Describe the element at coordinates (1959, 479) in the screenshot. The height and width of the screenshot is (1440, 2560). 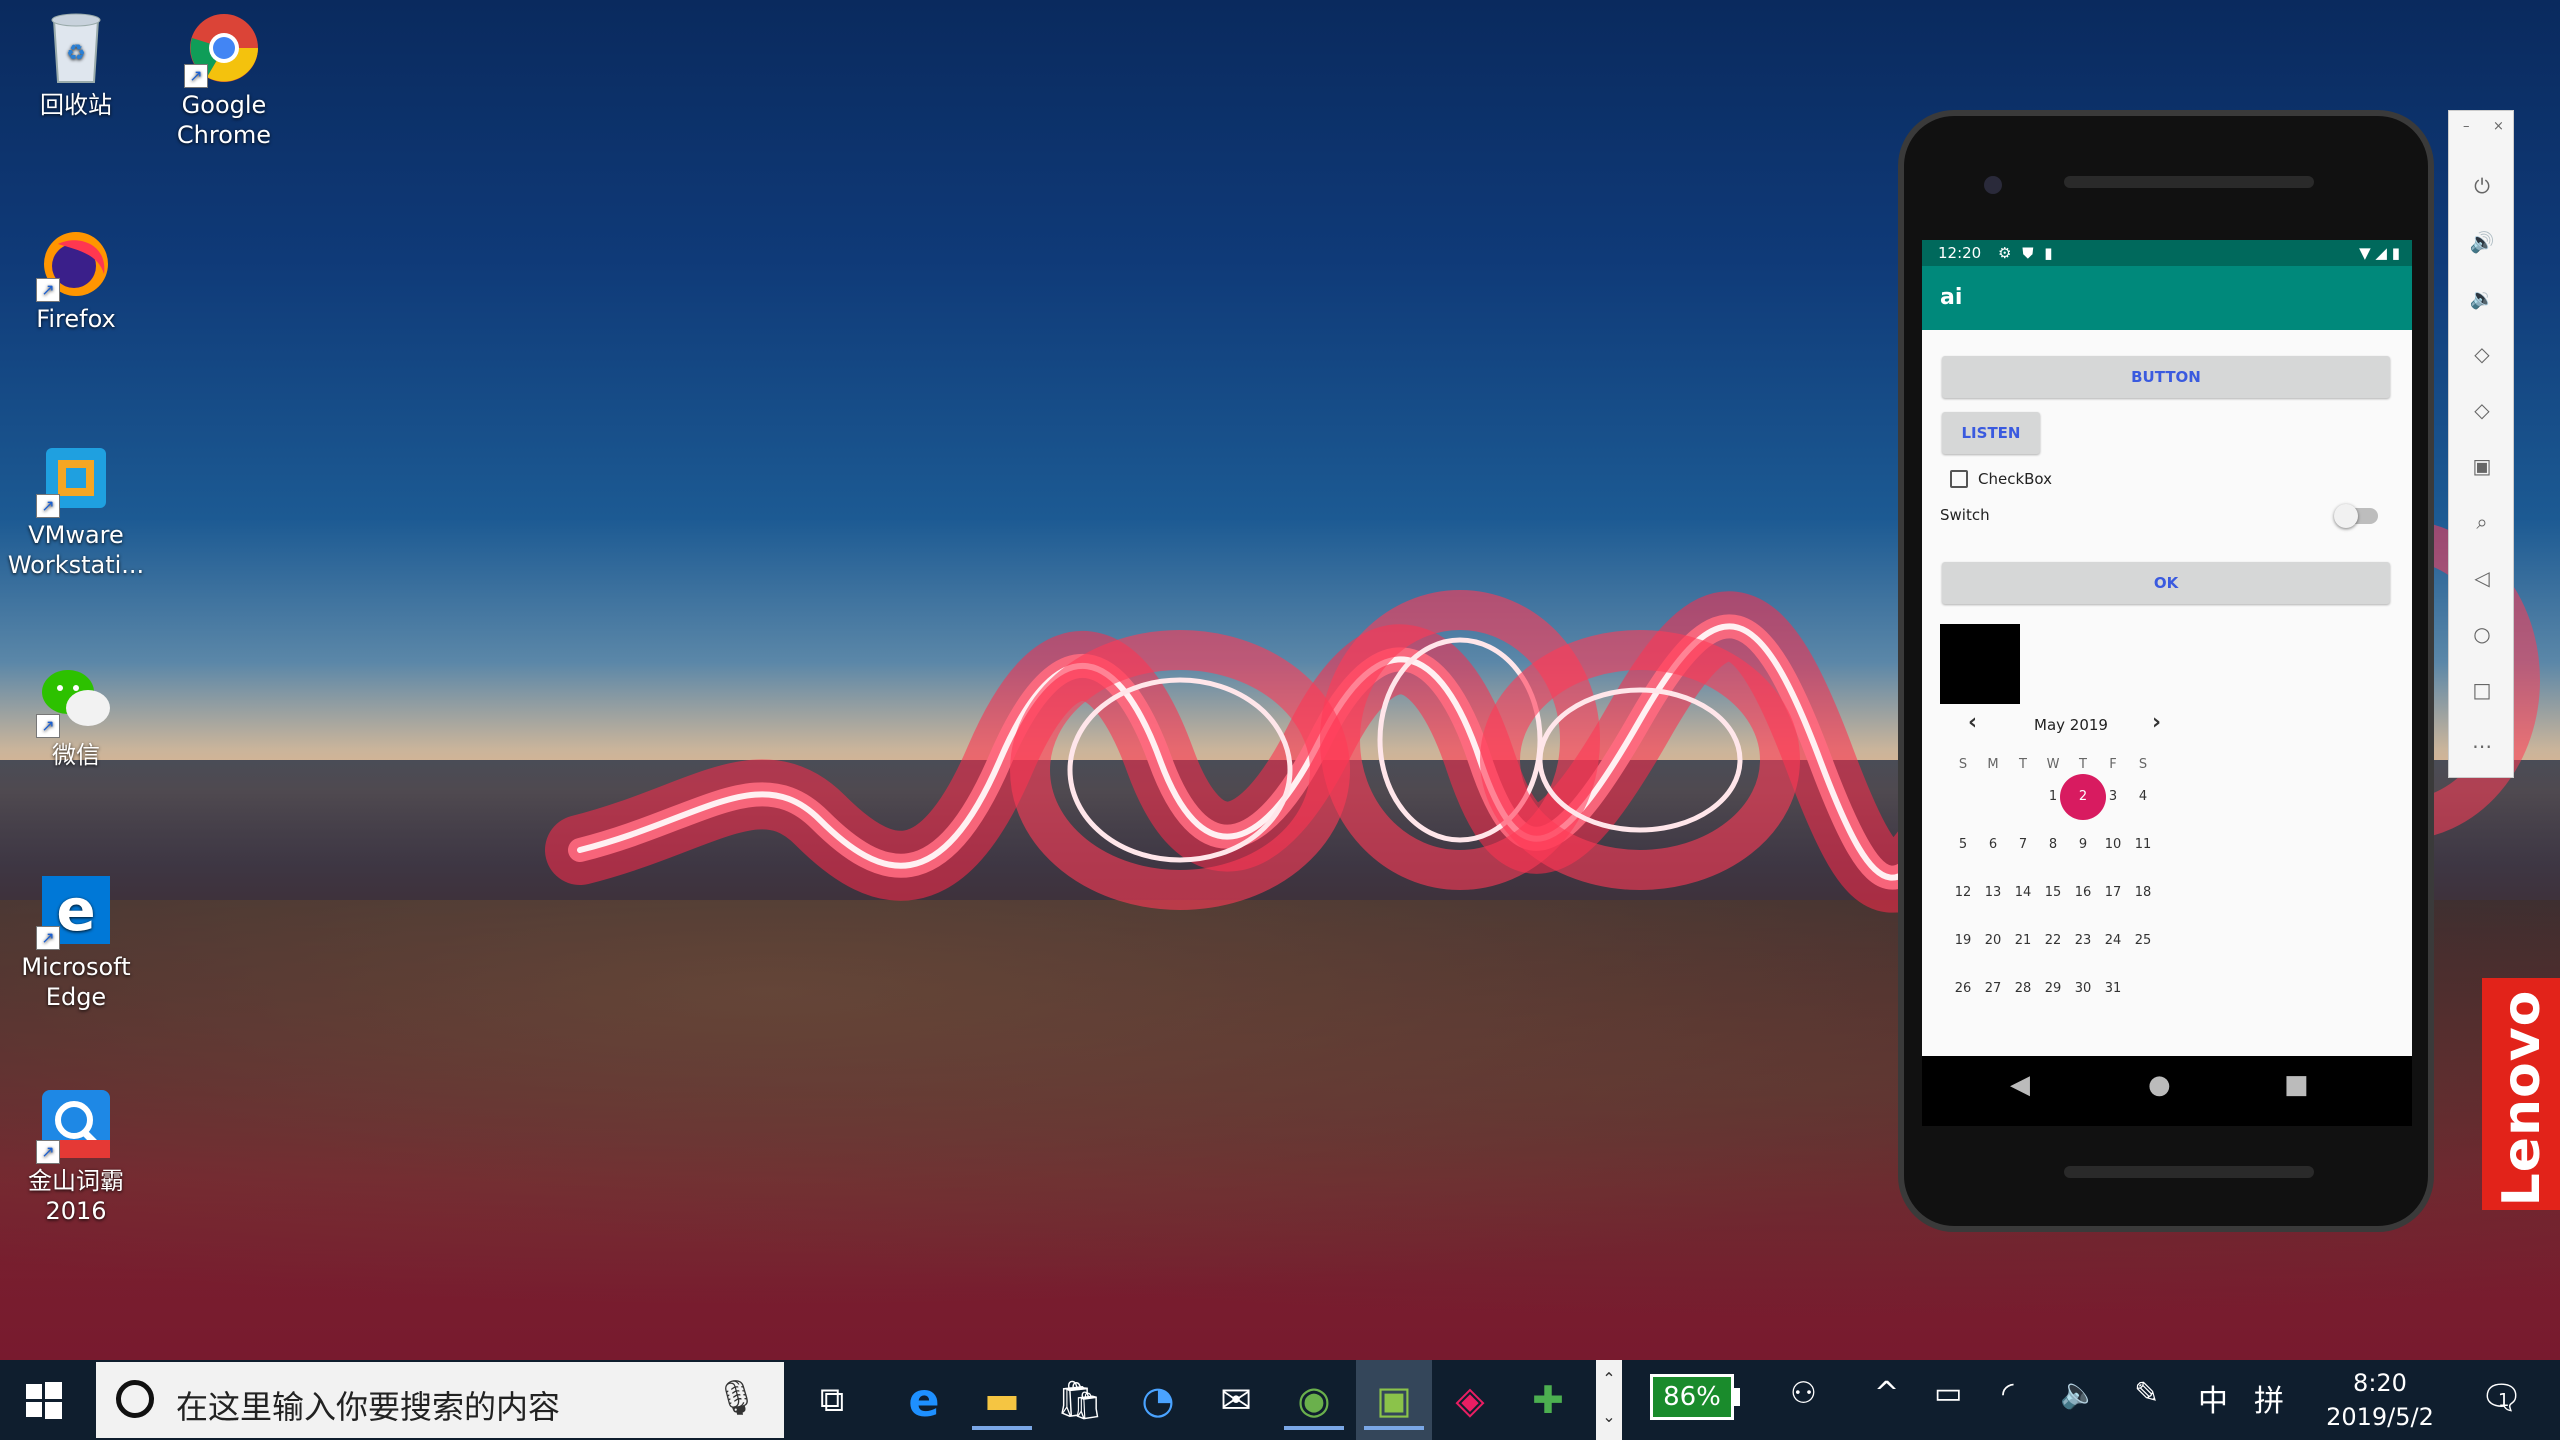
I see `checkbox` at that location.